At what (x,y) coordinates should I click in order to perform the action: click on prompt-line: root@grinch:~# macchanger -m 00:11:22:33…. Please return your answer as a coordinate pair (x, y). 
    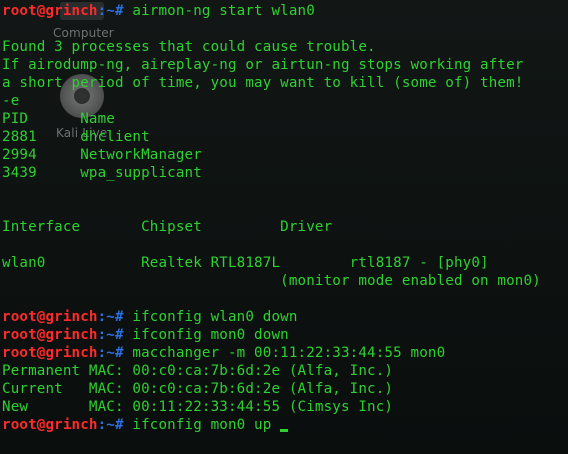
    Looking at the image, I should click on (285, 353).